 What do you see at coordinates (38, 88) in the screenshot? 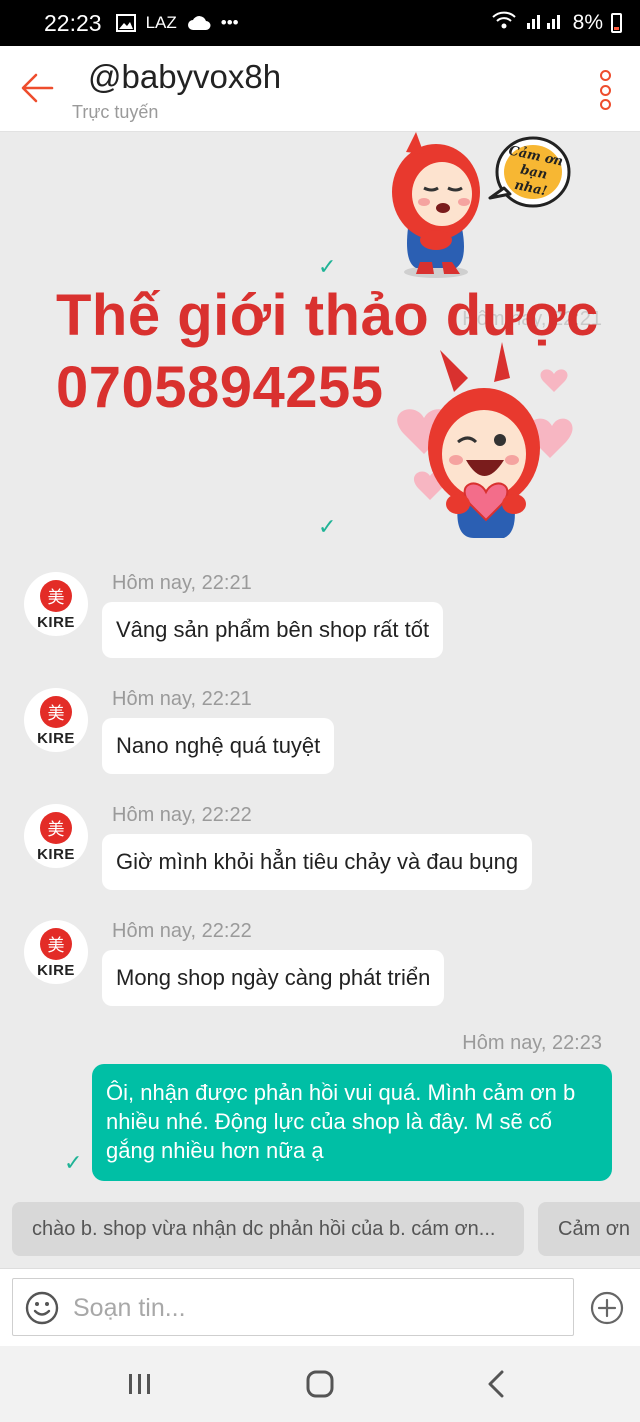
I see `arrow-left-icon` at bounding box center [38, 88].